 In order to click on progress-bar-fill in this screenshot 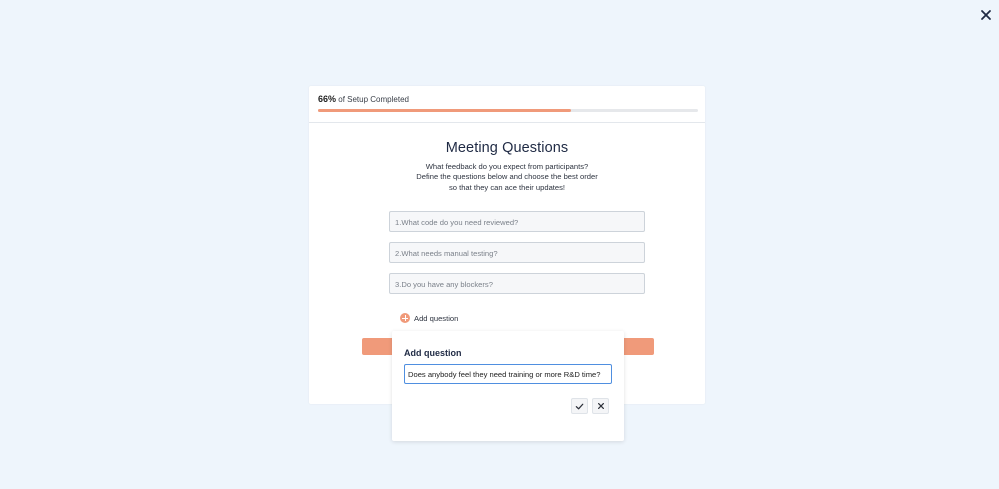, I will do `click(445, 110)`.